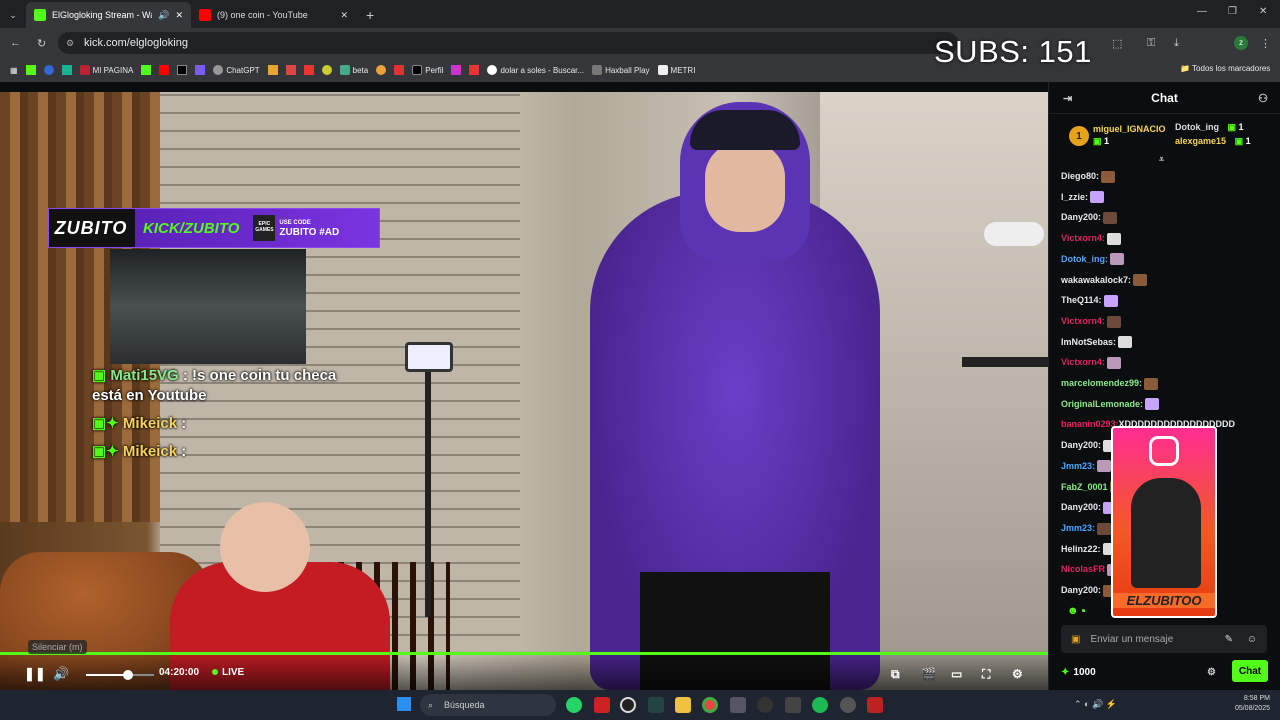  What do you see at coordinates (1017, 674) in the screenshot?
I see `settings-icon: ⚙` at bounding box center [1017, 674].